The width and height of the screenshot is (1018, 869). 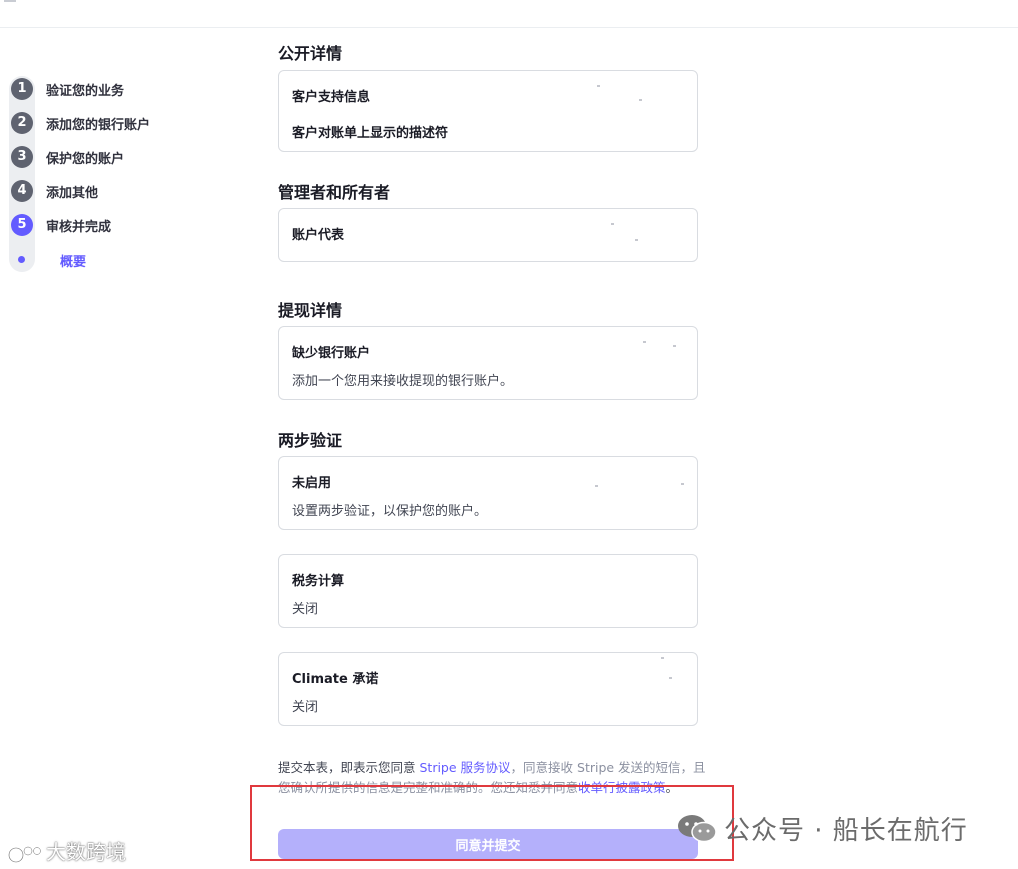 What do you see at coordinates (79, 227) in the screenshot?
I see `step-label: 审核并完成` at bounding box center [79, 227].